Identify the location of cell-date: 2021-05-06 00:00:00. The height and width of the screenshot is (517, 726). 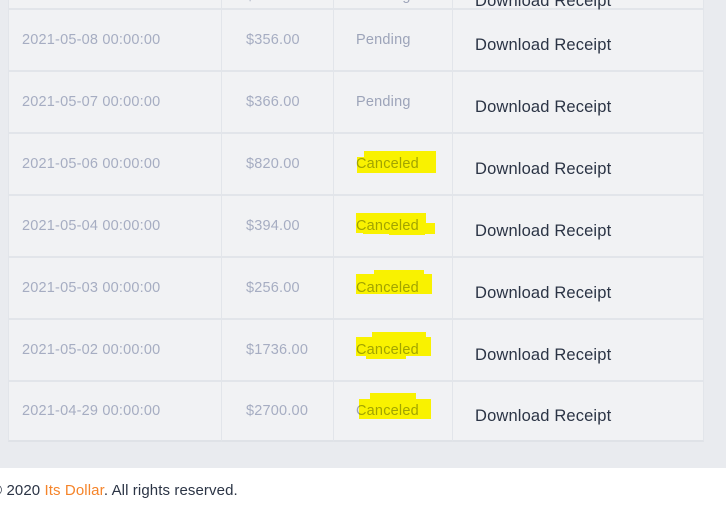
(115, 163).